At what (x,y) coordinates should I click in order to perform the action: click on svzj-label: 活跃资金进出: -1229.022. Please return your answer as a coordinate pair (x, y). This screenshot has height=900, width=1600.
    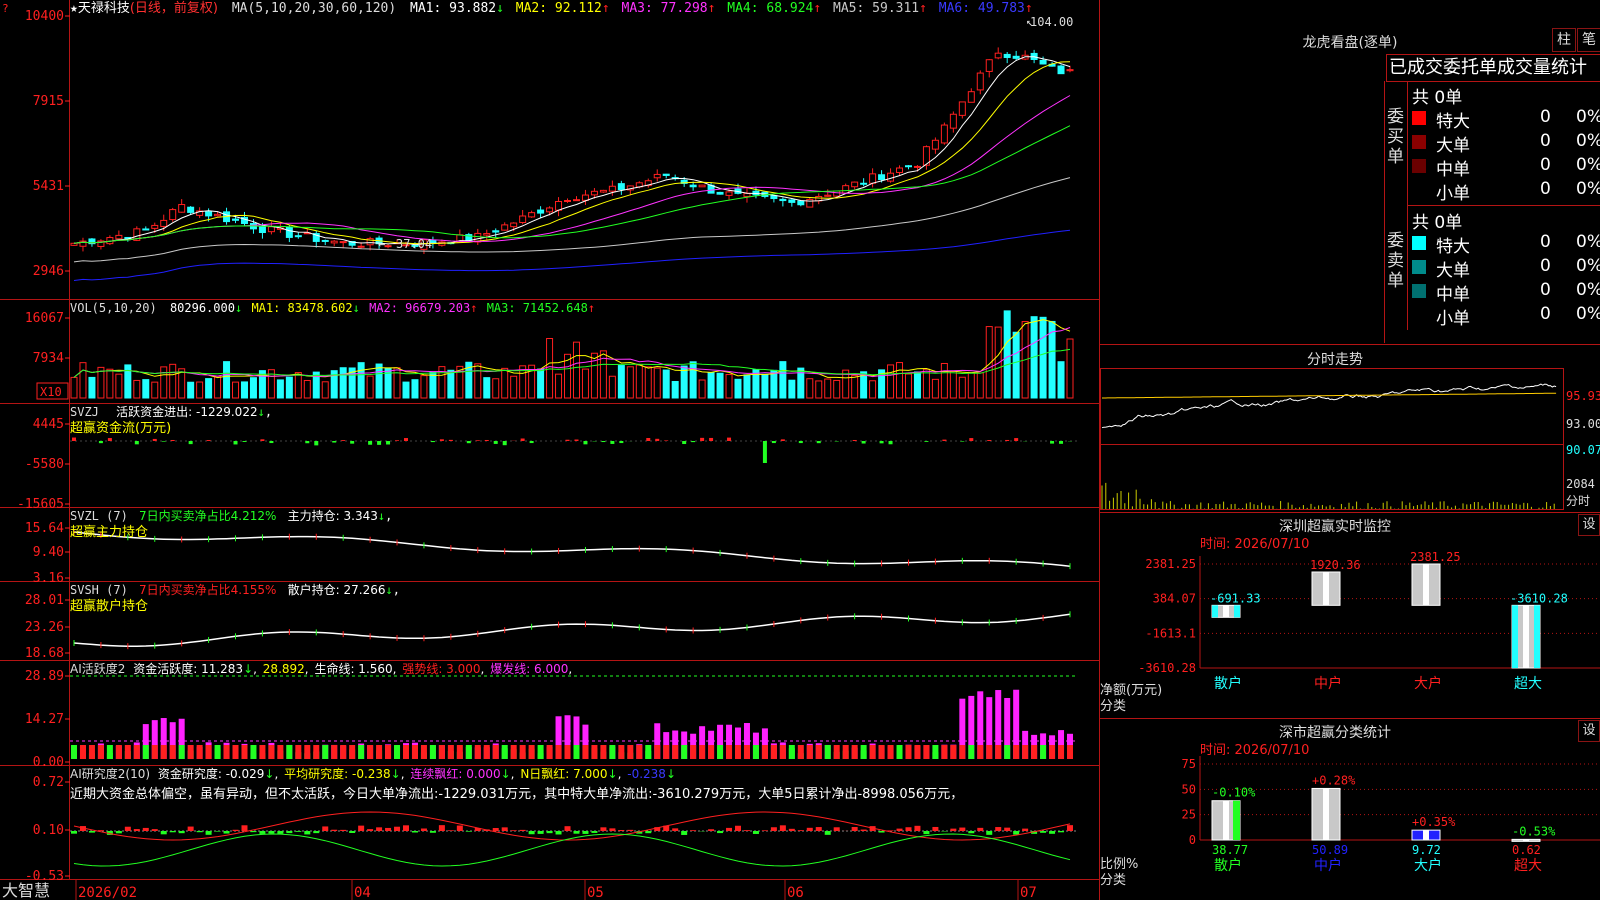
    Looking at the image, I should click on (186, 411).